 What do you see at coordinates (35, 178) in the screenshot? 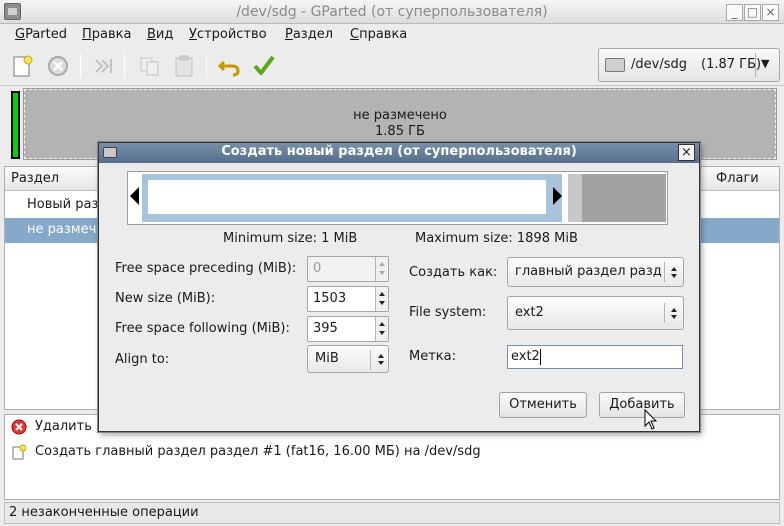
I see `column-partition: Раздел` at bounding box center [35, 178].